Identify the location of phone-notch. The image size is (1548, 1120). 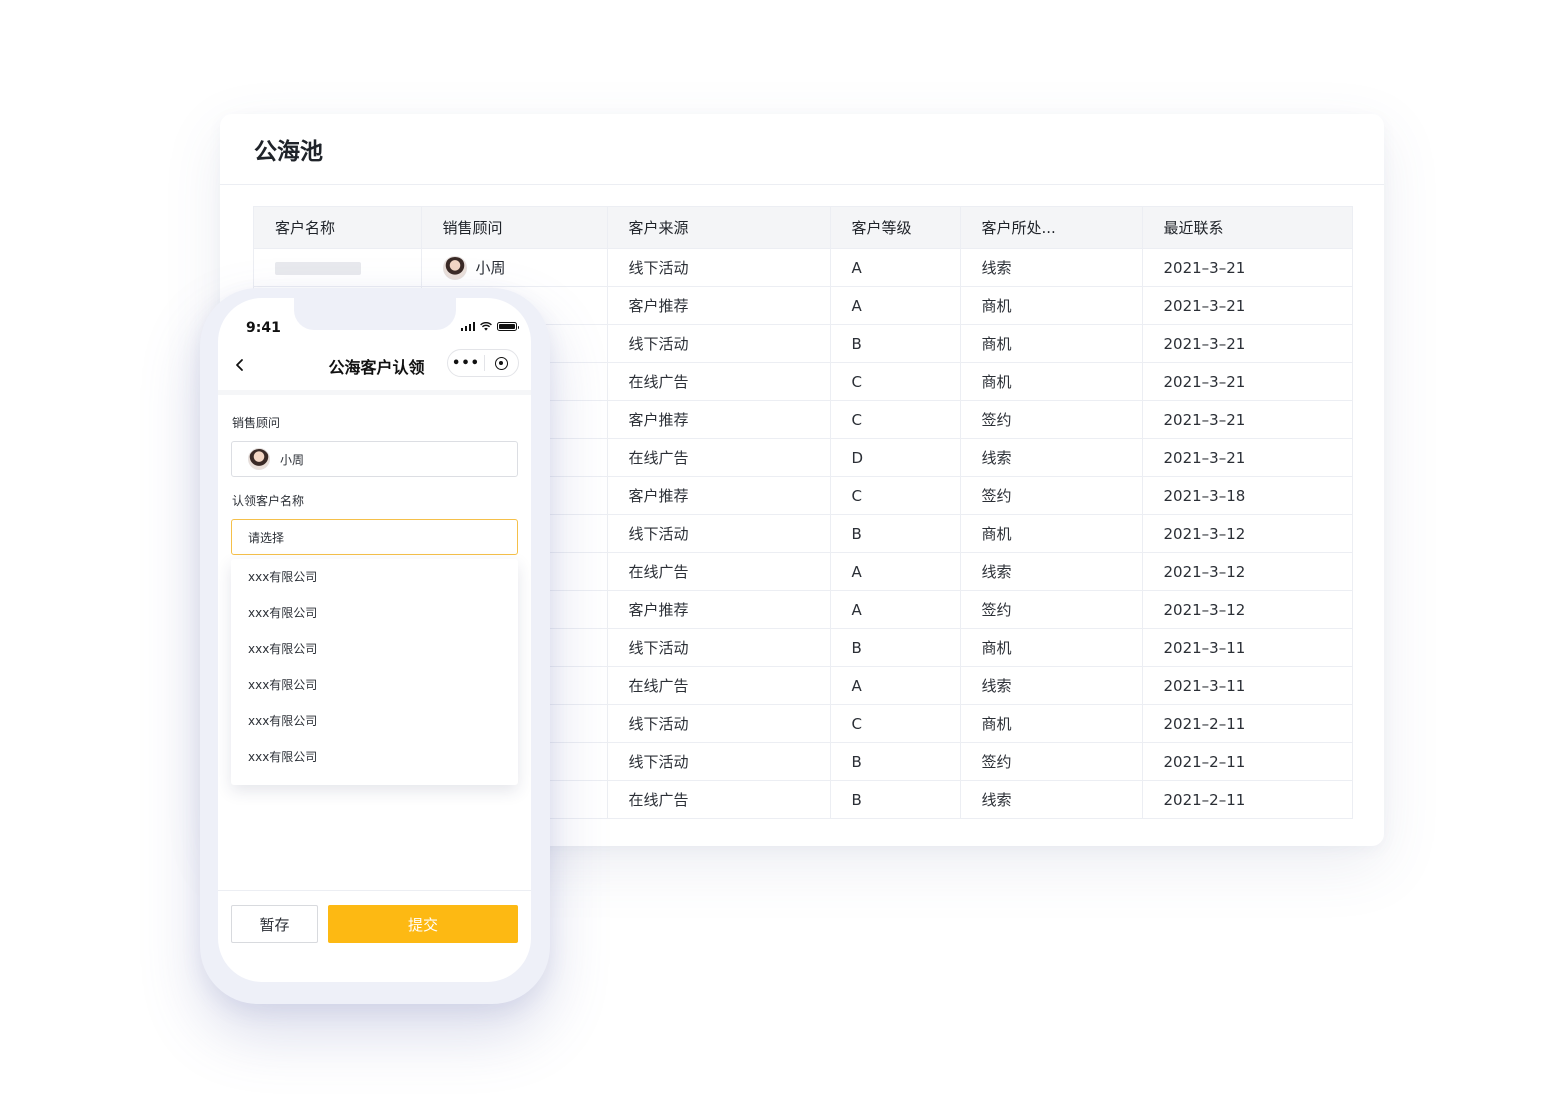
(375, 314).